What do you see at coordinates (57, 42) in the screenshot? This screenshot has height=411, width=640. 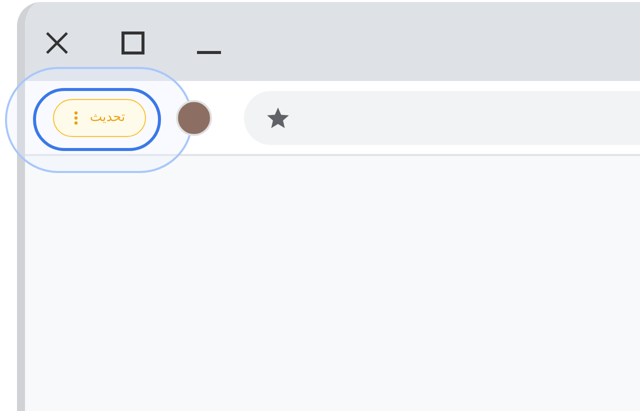 I see `close-icon` at bounding box center [57, 42].